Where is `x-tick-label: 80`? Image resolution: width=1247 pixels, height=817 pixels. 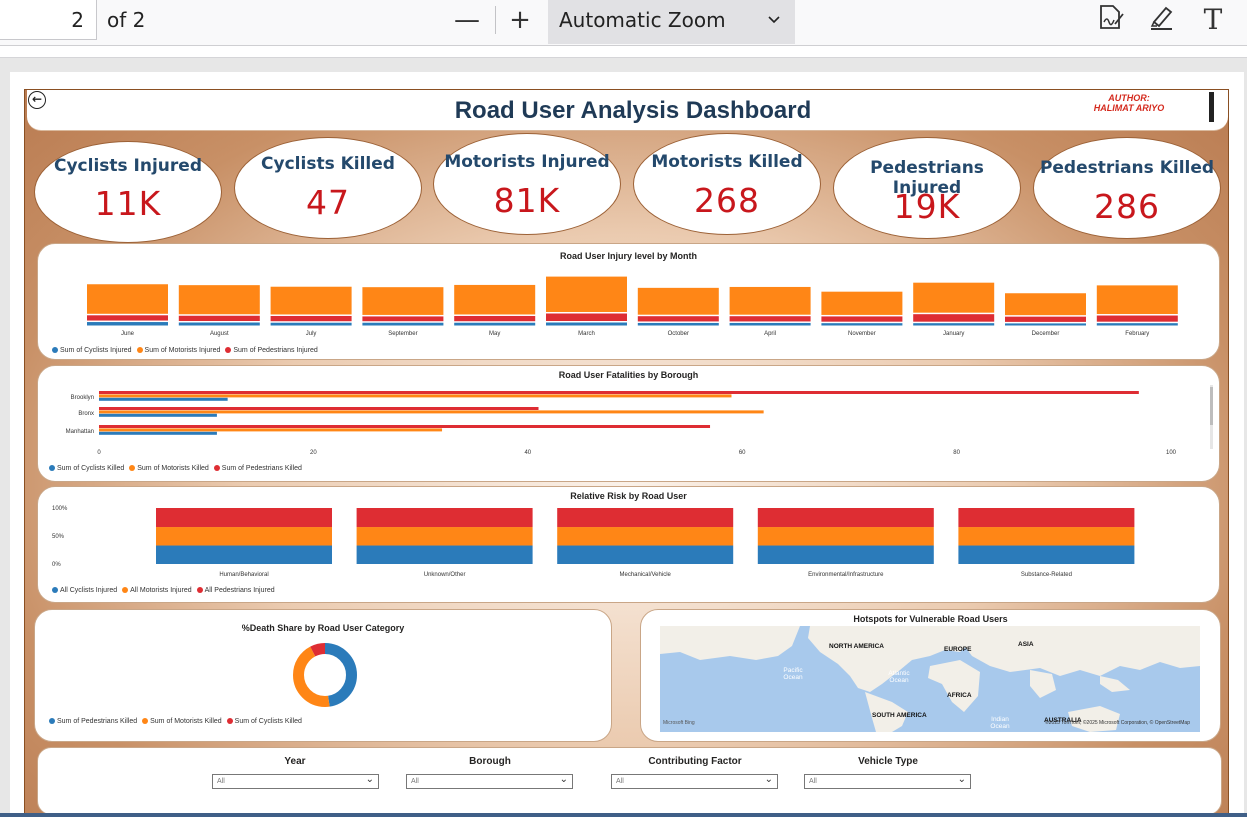
x-tick-label: 80 is located at coordinates (956, 453).